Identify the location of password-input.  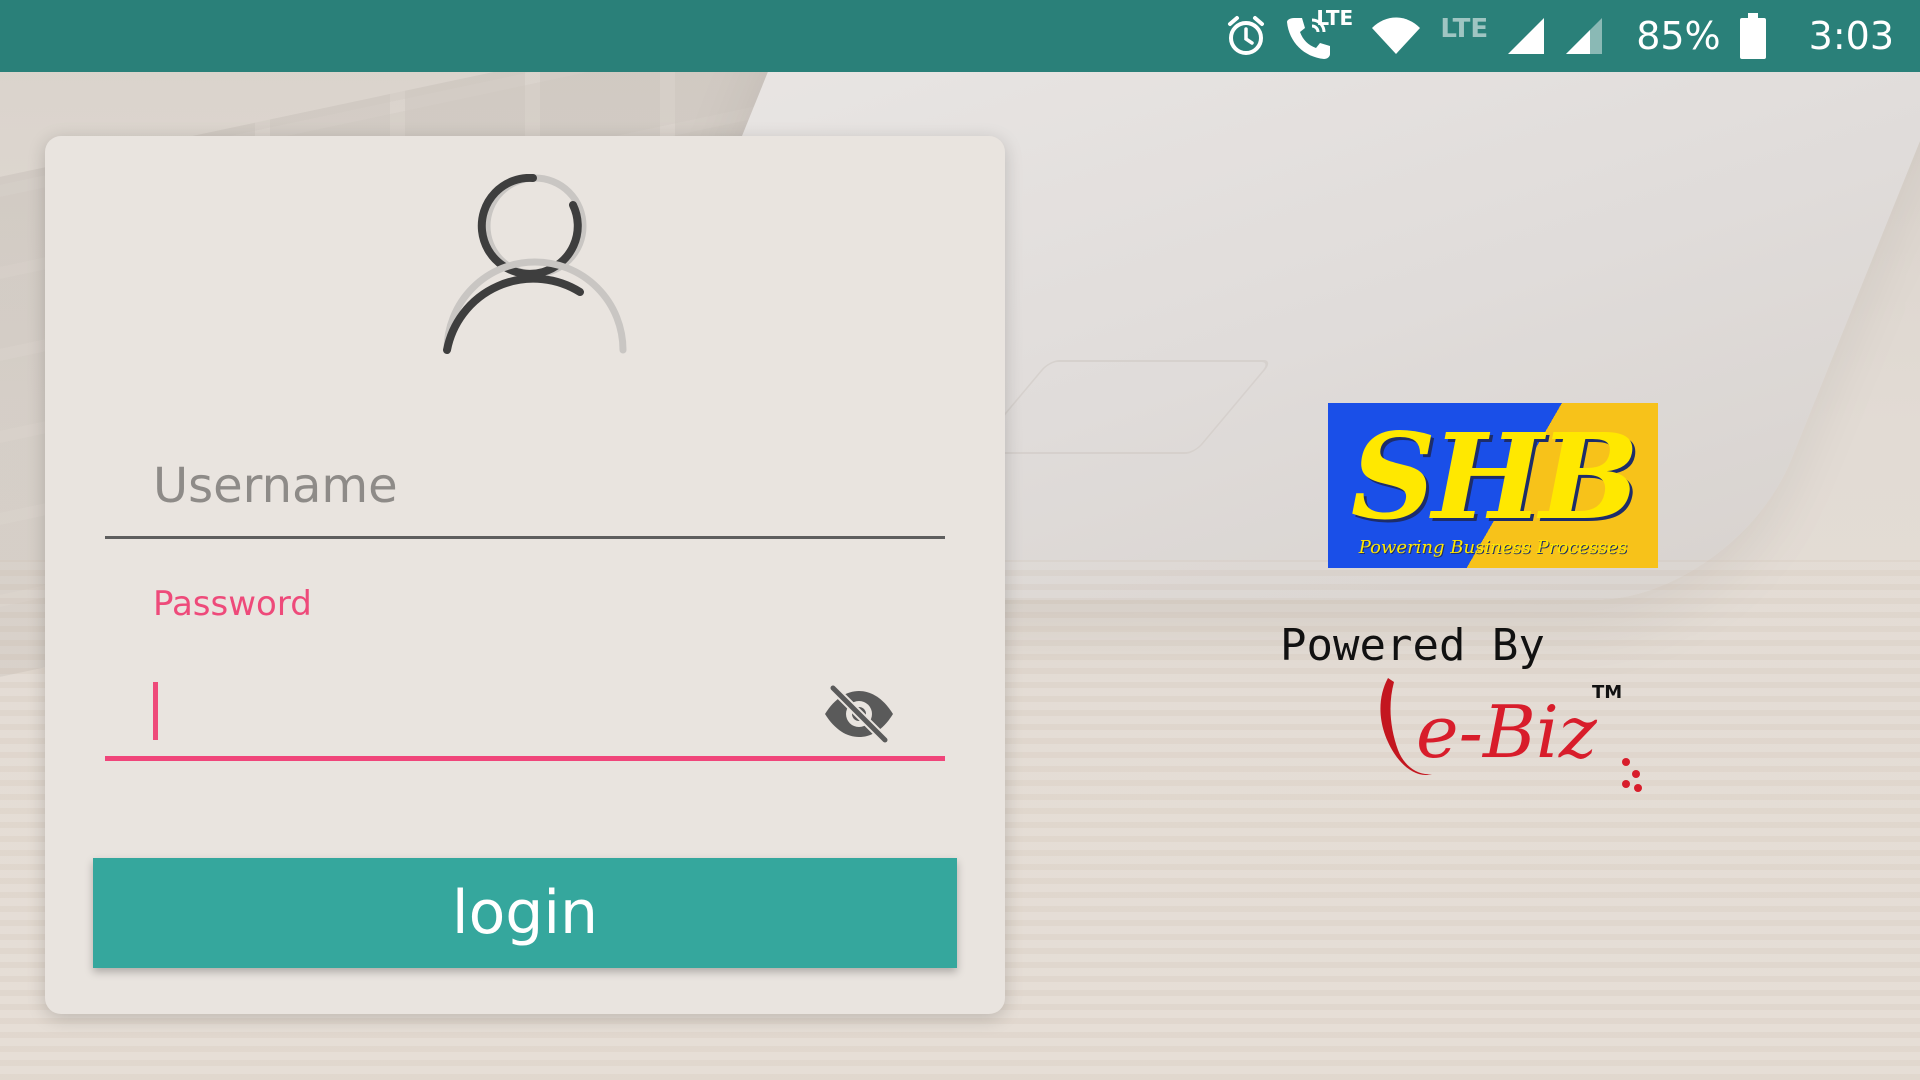
(475, 706).